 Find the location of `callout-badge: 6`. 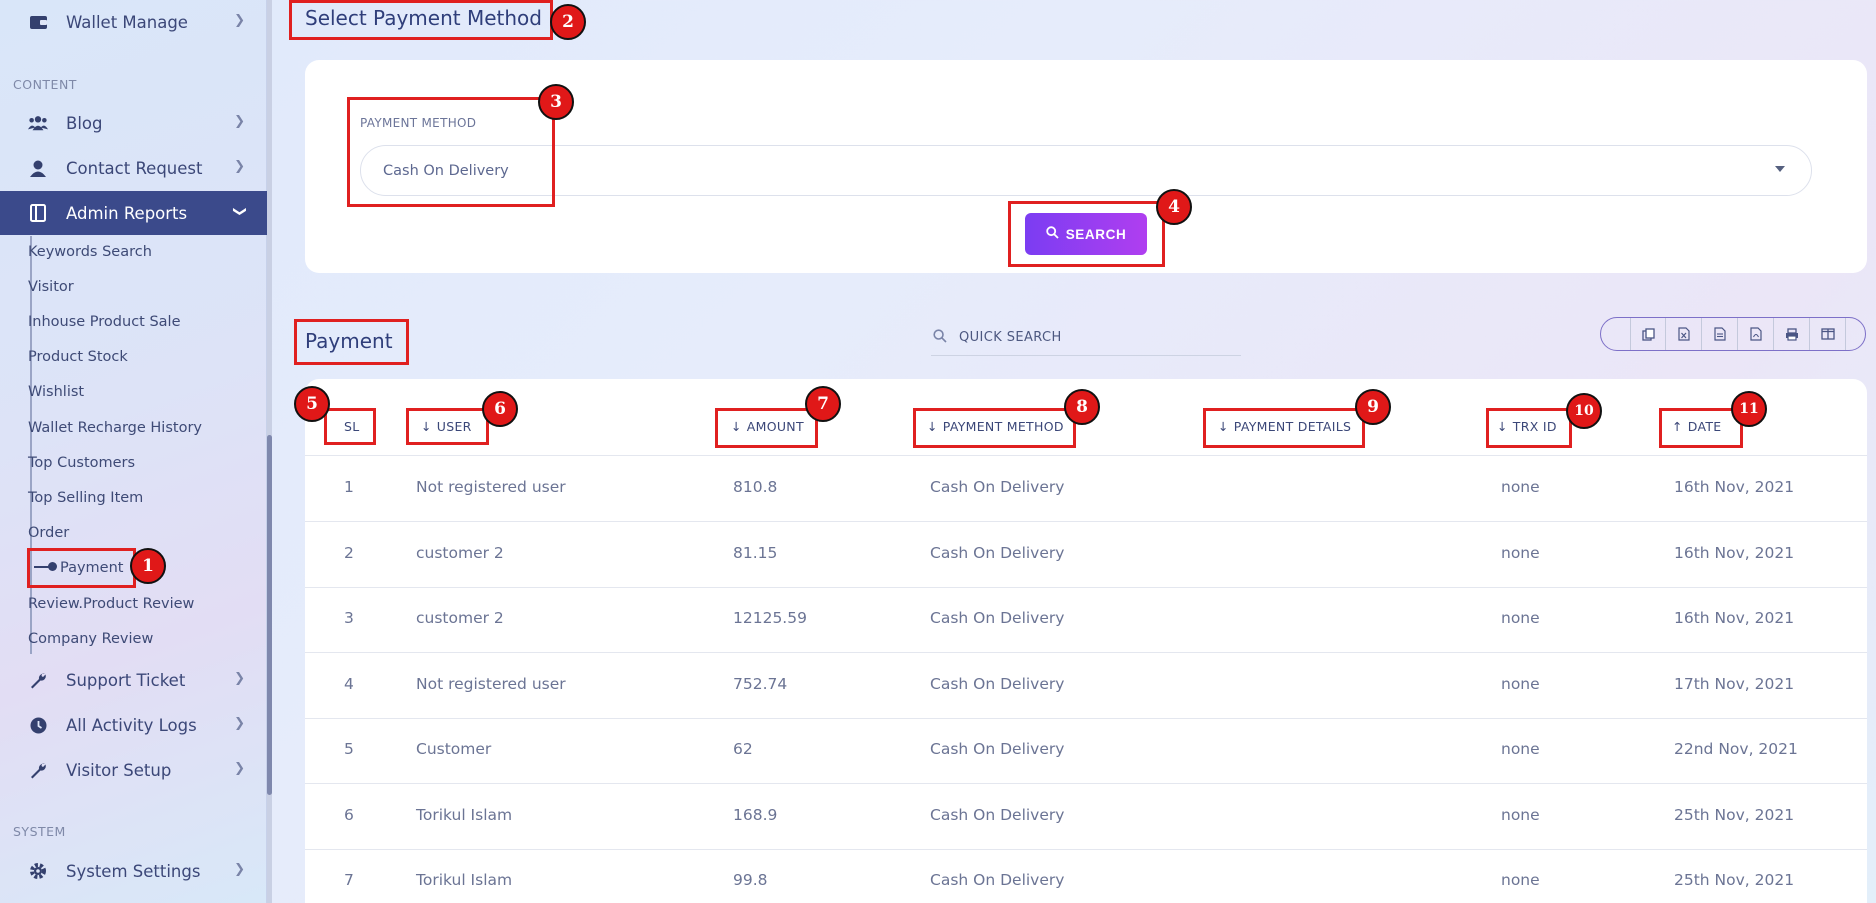

callout-badge: 6 is located at coordinates (500, 409).